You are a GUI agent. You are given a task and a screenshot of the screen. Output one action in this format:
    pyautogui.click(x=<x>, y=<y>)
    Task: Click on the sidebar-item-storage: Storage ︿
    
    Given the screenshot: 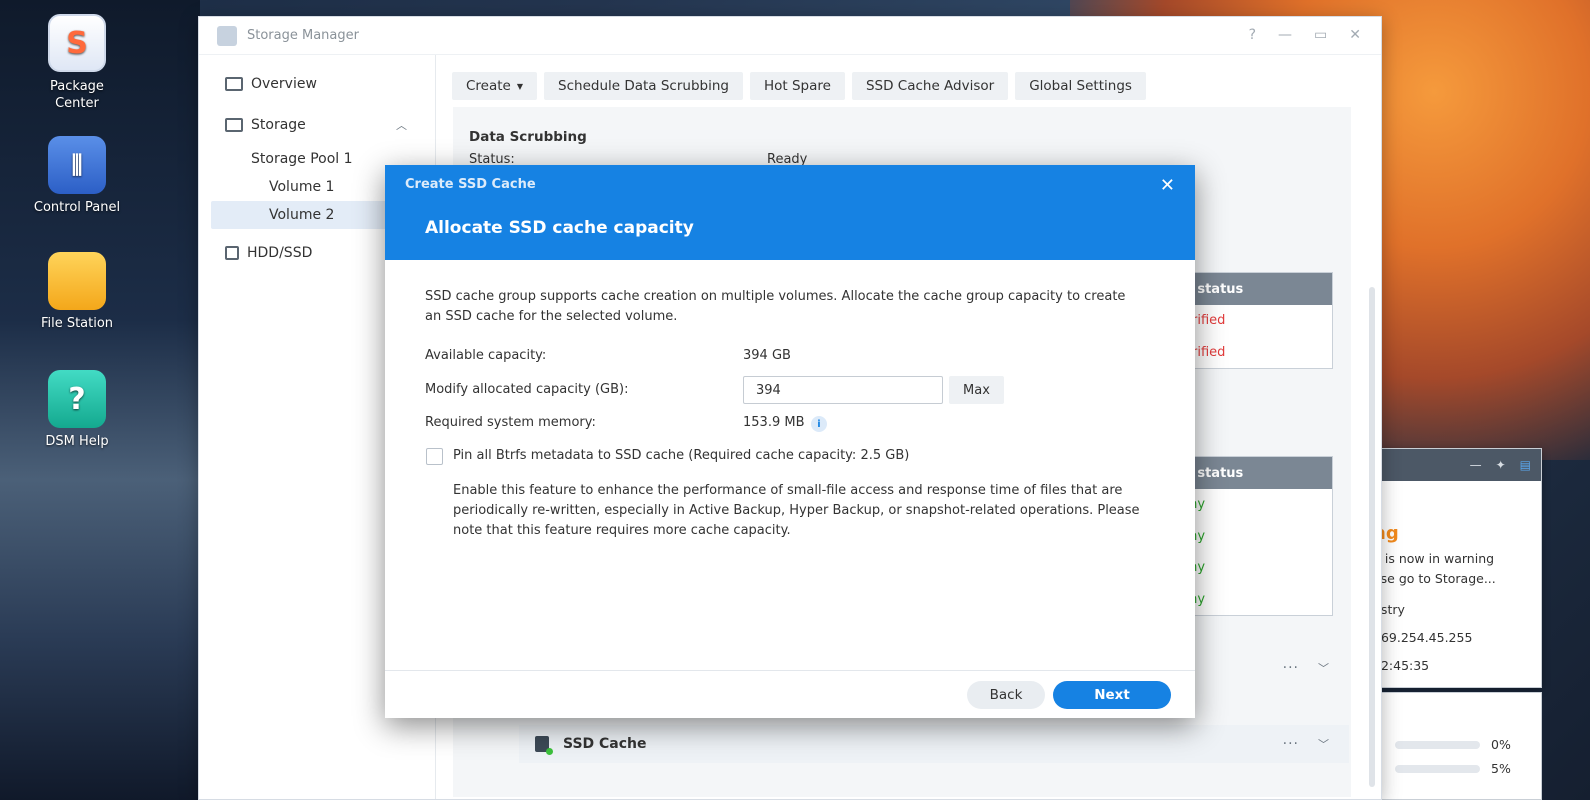 What is the action you would take?
    pyautogui.click(x=317, y=124)
    